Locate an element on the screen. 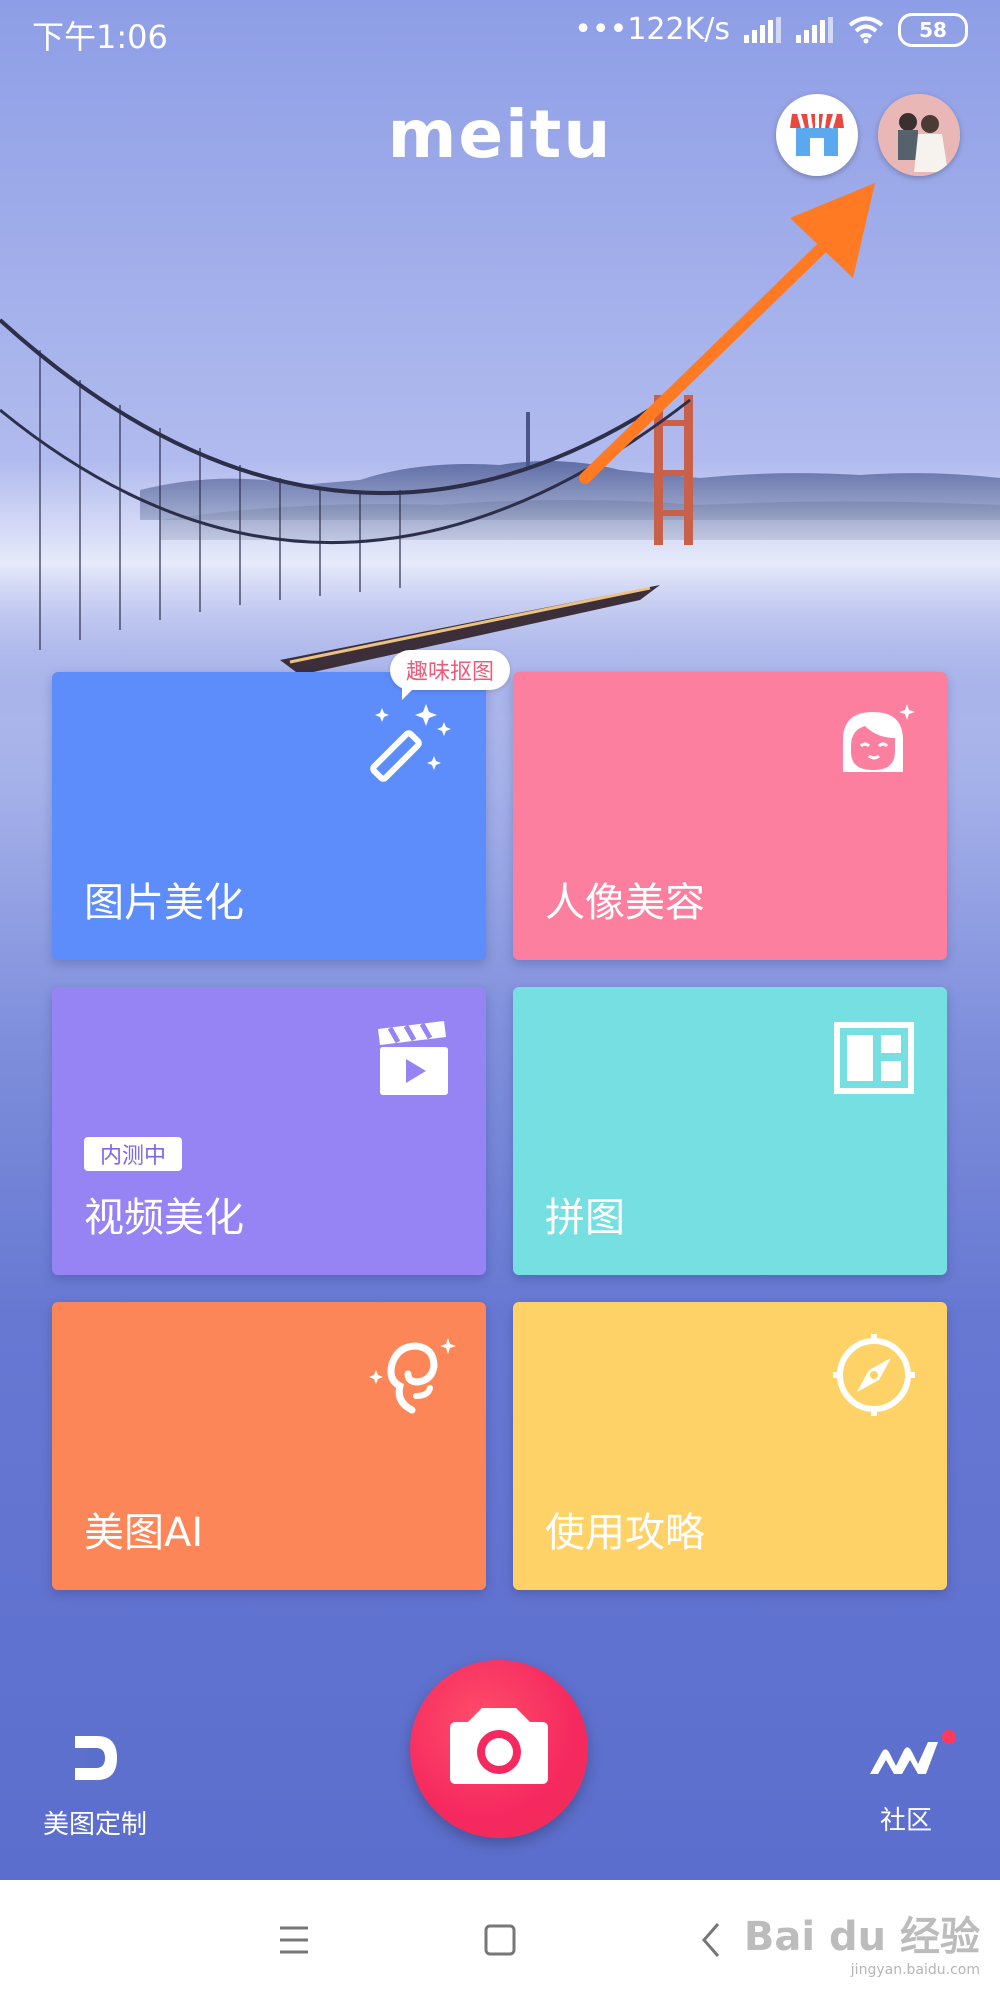  watermark-url: jingyan.baidu.com is located at coordinates (915, 1970).